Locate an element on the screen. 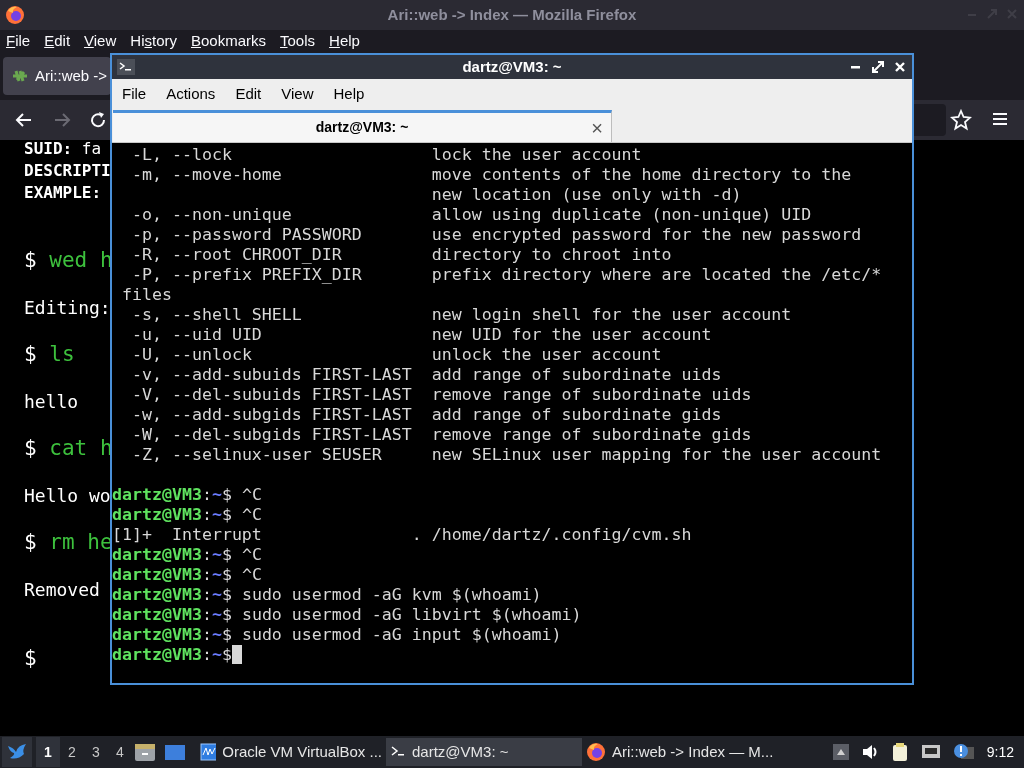  menu-icon is located at coordinates (1000, 119).